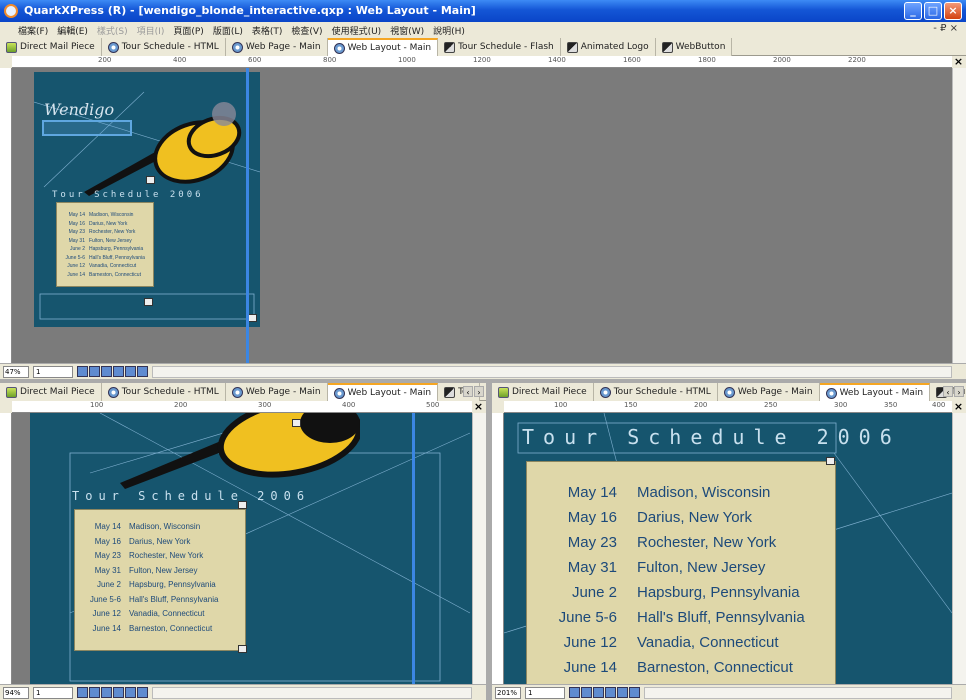  I want to click on tour-schedule-title: Tour Schedule 2006, so click(128, 195).